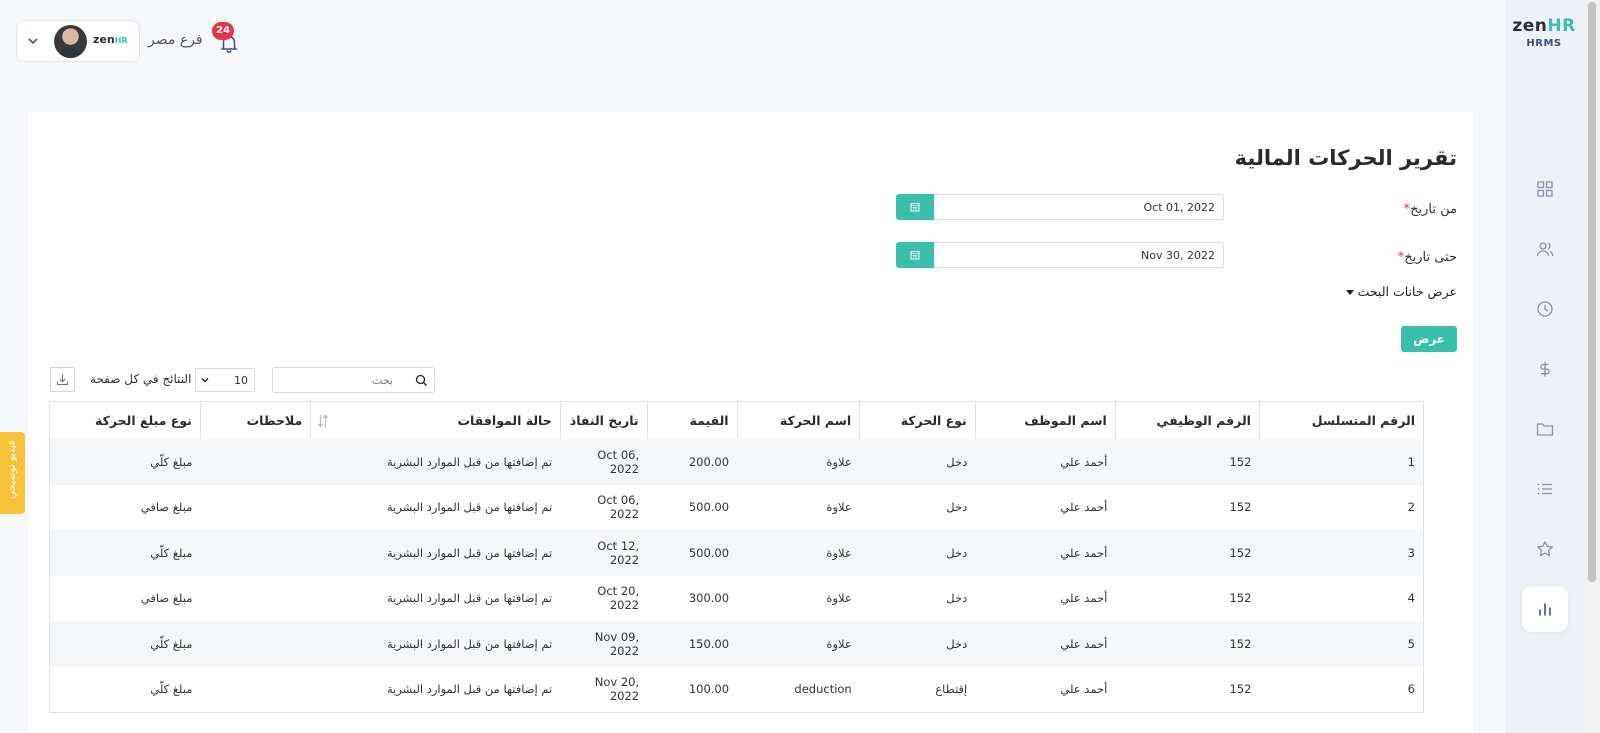 The height and width of the screenshot is (733, 1600). I want to click on cell-serial: 3, so click(1341, 553).